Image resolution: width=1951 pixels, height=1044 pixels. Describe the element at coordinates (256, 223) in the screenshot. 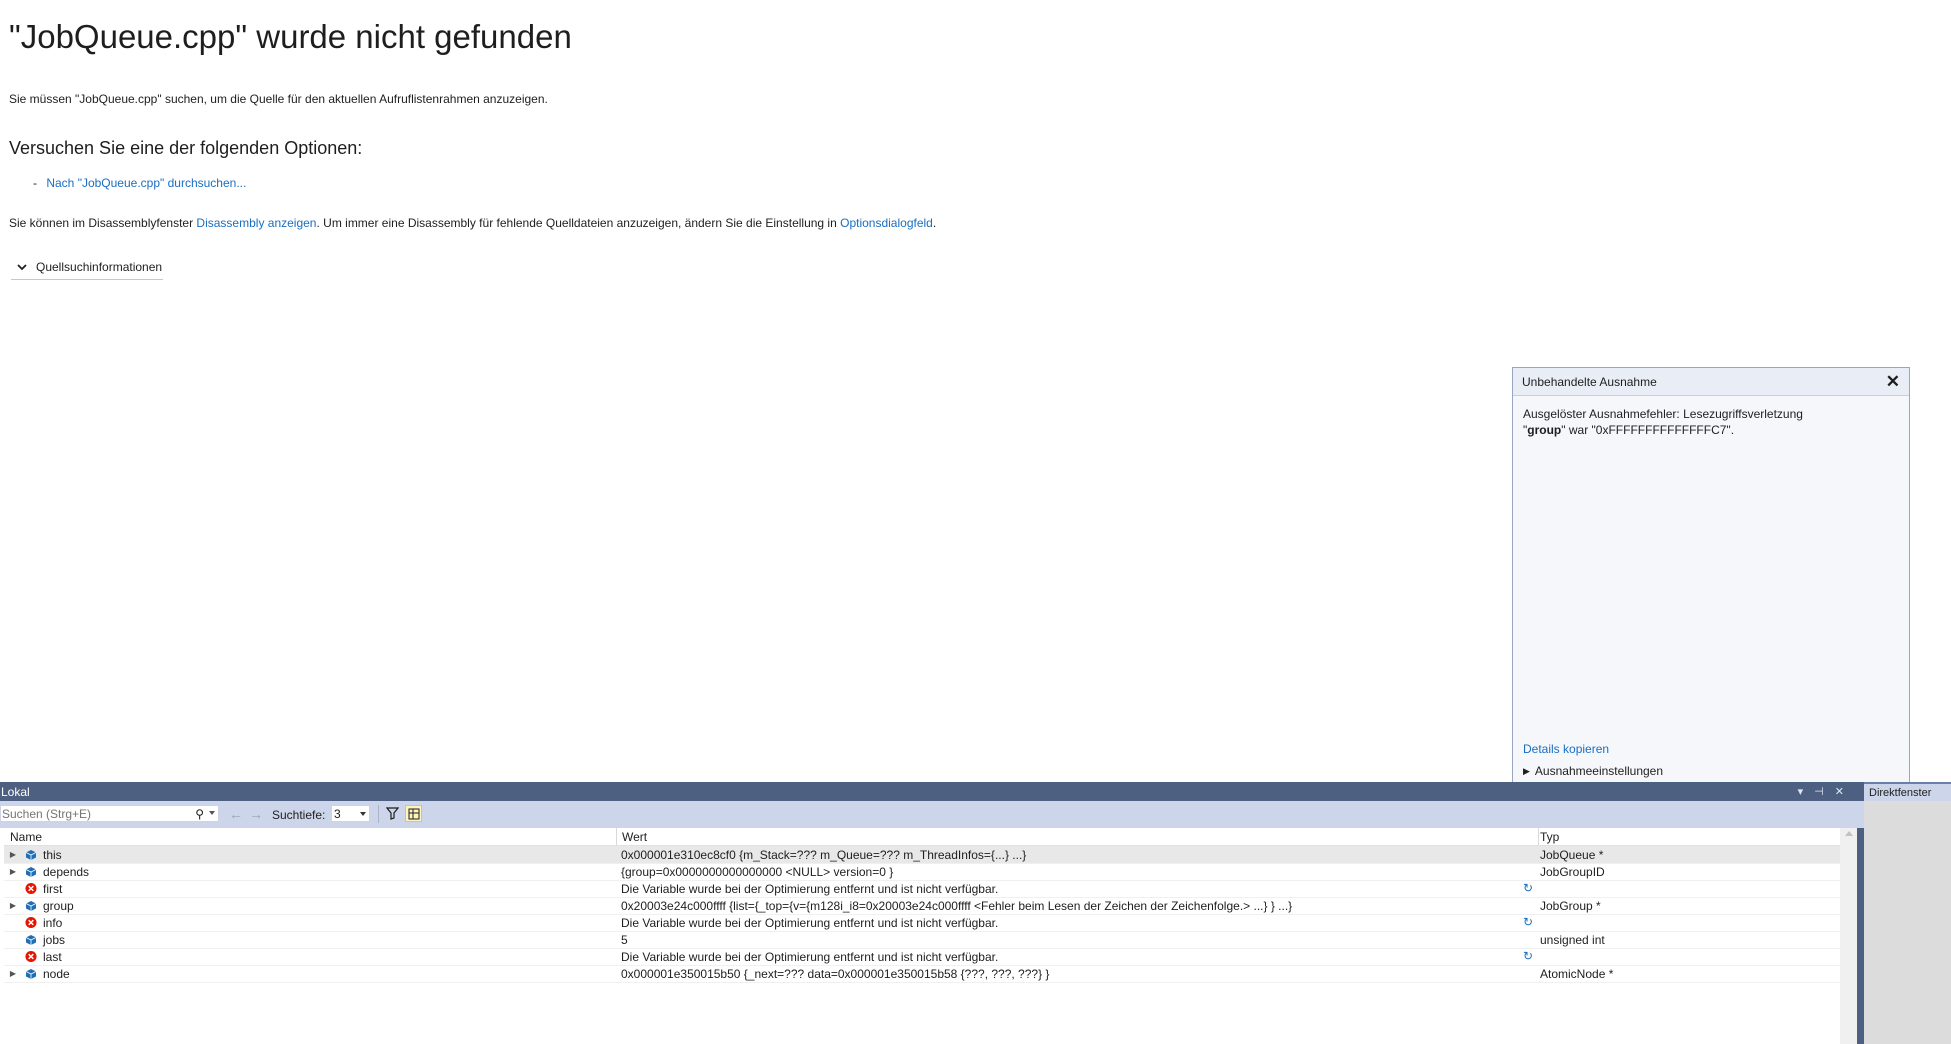

I see `view-disassembly-link: Disassembly anzeigen` at that location.